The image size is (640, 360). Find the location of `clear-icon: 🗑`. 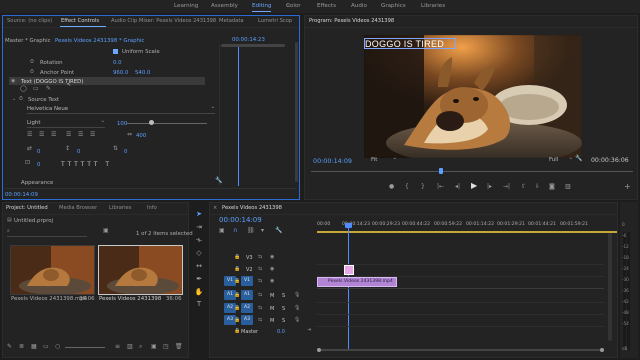

clear-icon: 🗑 is located at coordinates (179, 347).